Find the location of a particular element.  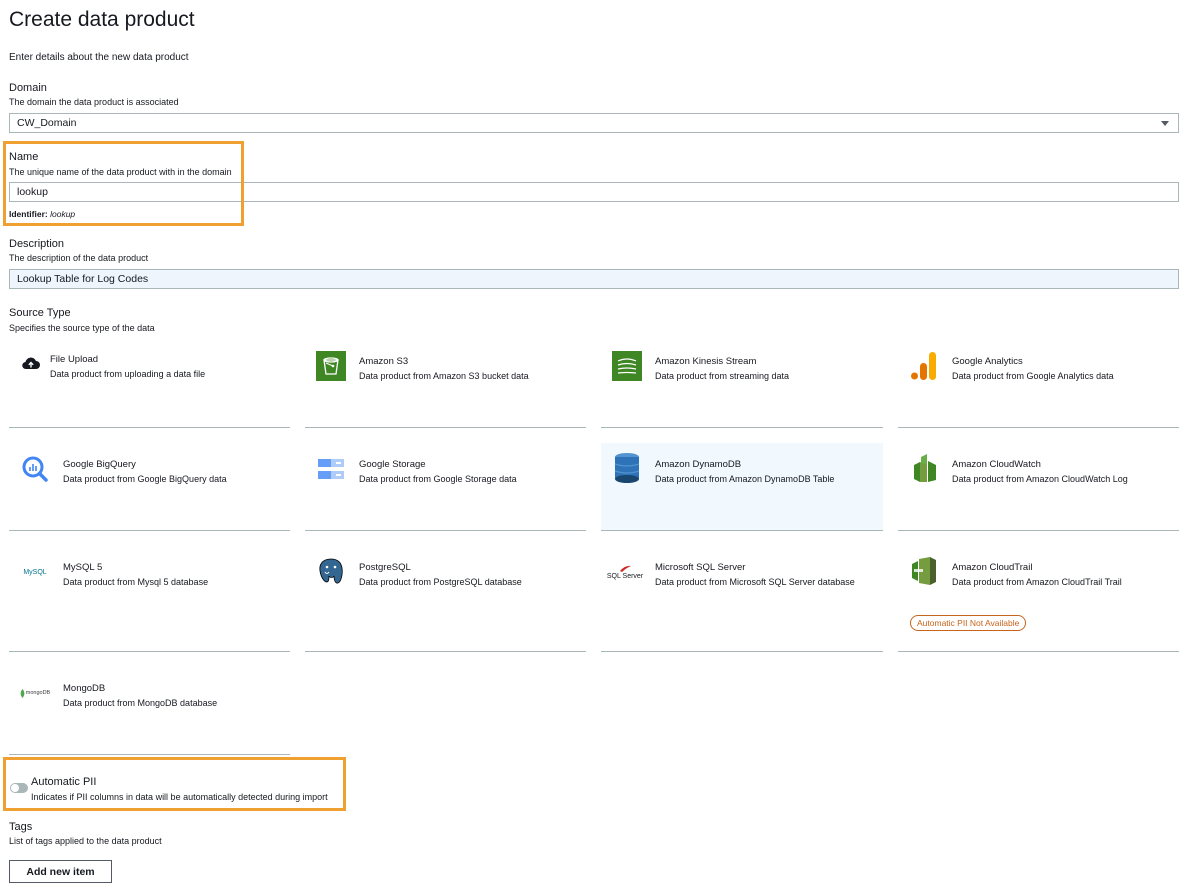

source-card-description: Data product from Google Storage data is located at coordinates (438, 479).